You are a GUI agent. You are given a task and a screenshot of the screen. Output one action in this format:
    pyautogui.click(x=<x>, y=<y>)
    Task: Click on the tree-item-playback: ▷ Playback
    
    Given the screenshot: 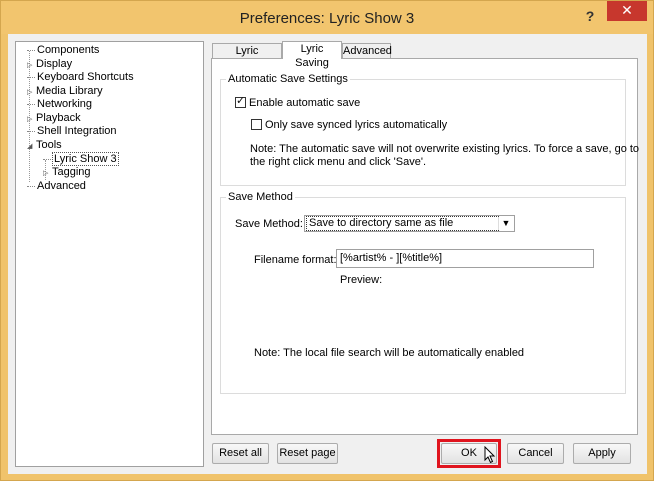 What is the action you would take?
    pyautogui.click(x=54, y=118)
    